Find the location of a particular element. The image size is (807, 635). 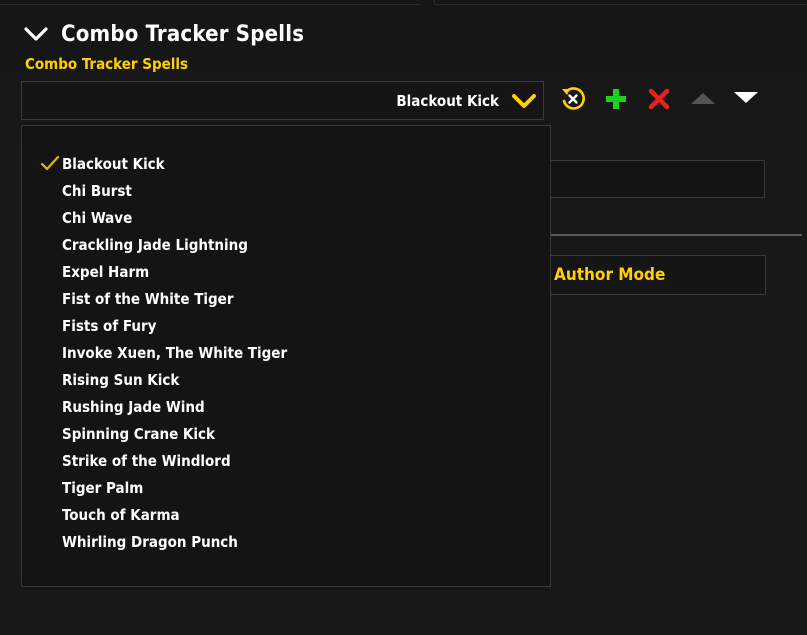

spell-dropdown: Blackout Kick is located at coordinates (282, 100).